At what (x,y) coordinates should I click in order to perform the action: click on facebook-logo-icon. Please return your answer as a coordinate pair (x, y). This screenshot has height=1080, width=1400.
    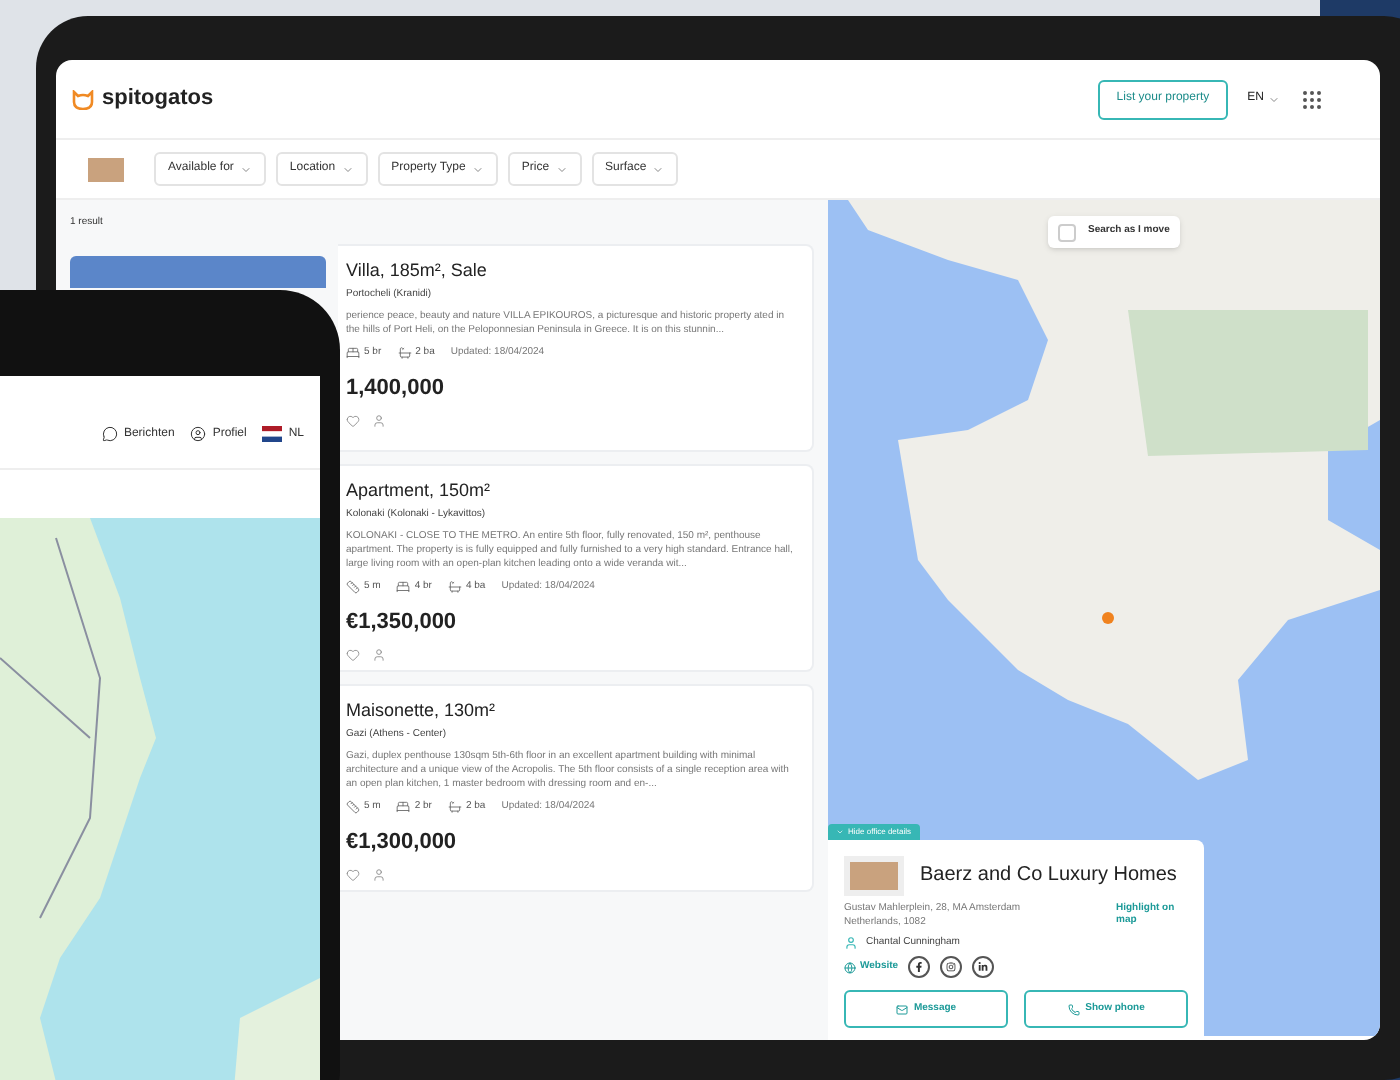
    Looking at the image, I should click on (919, 967).